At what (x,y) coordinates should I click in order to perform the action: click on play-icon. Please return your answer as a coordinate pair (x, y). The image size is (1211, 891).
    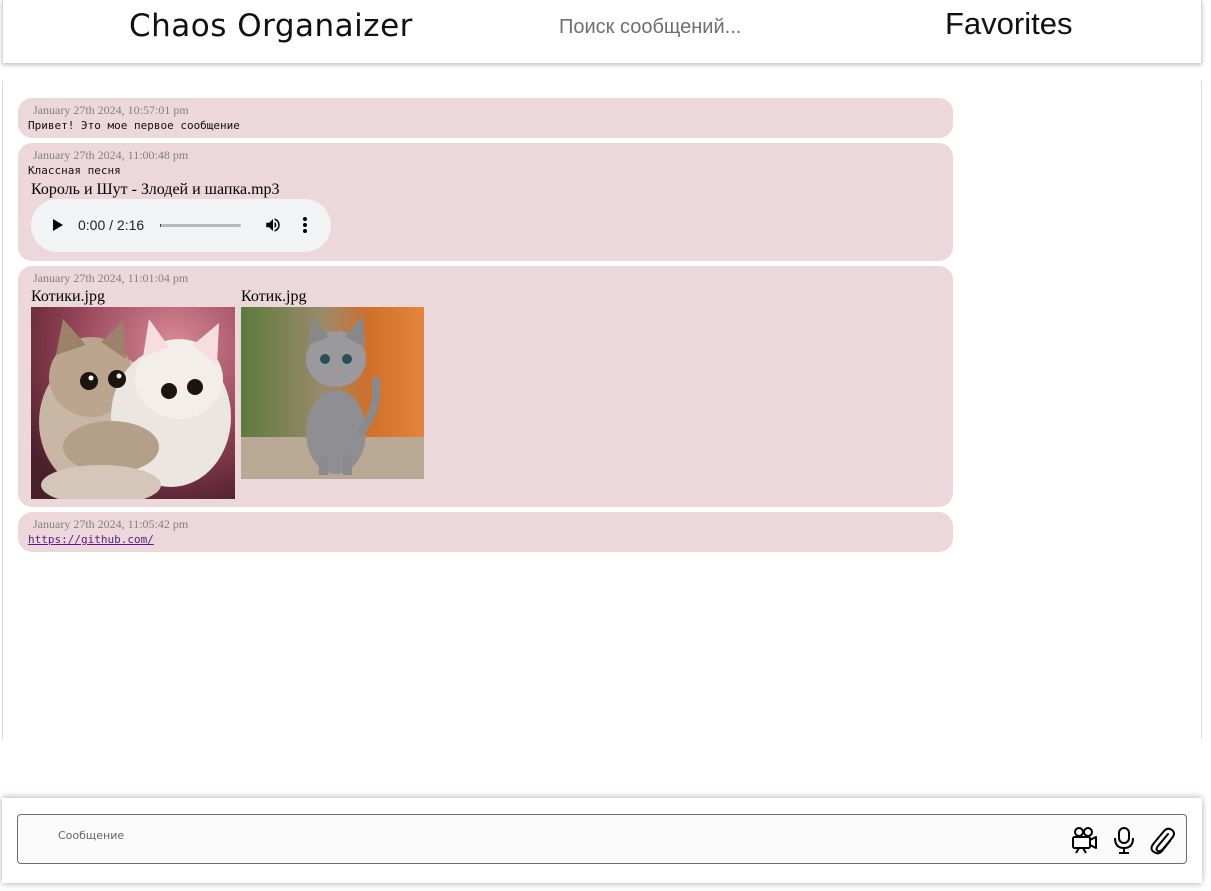
    Looking at the image, I should click on (58, 225).